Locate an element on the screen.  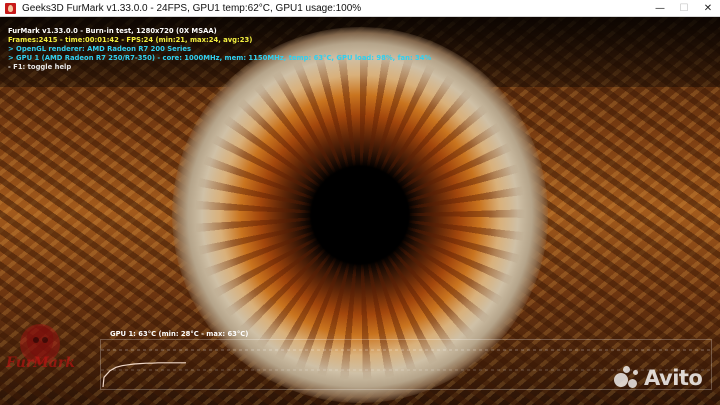
maximize-button: ☐ is located at coordinates (684, 8).